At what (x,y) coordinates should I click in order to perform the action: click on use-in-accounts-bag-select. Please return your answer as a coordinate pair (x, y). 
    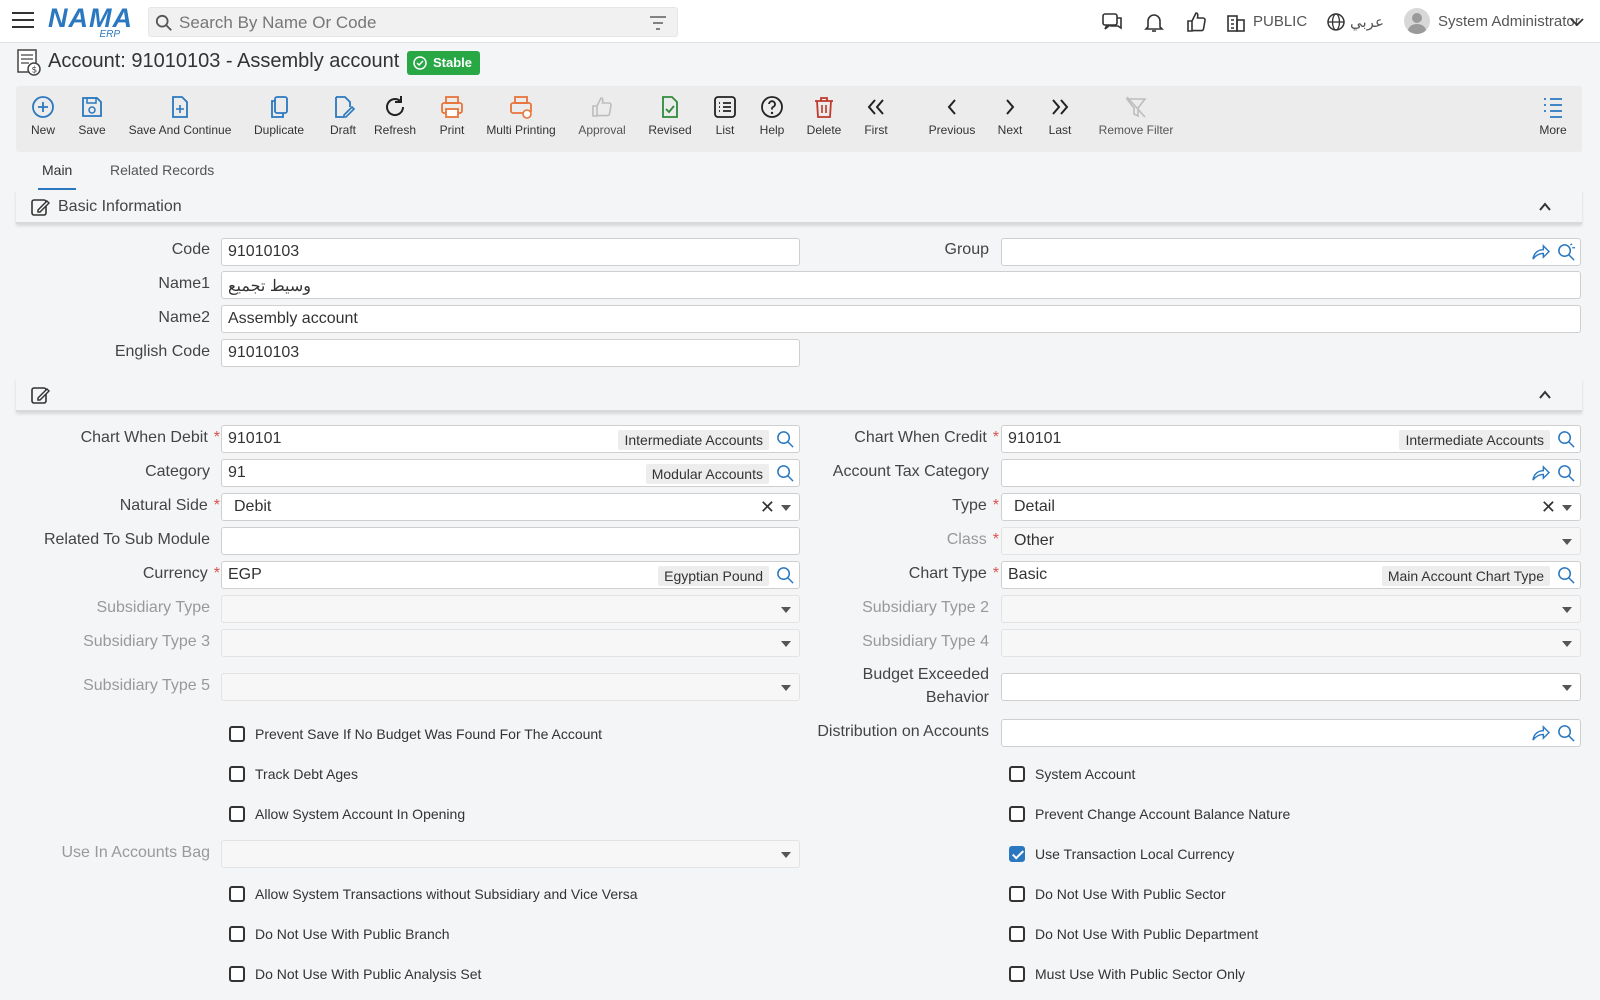
    Looking at the image, I should click on (510, 854).